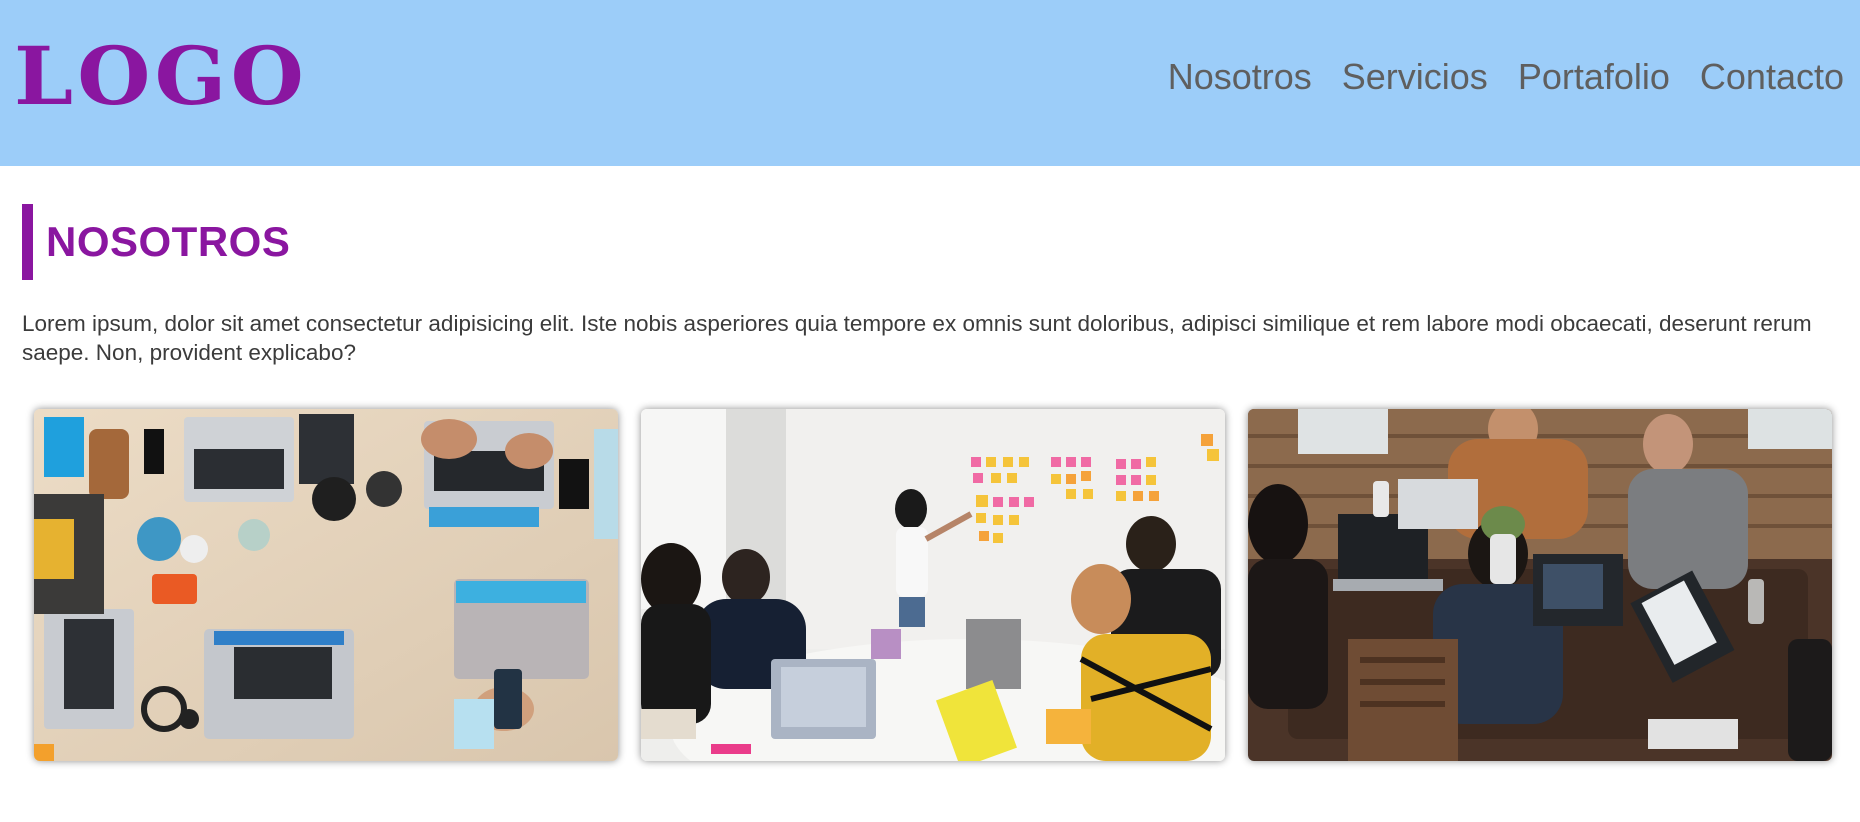 This screenshot has width=1860, height=822. What do you see at coordinates (168, 241) in the screenshot?
I see `section-title: NOSOTROS` at bounding box center [168, 241].